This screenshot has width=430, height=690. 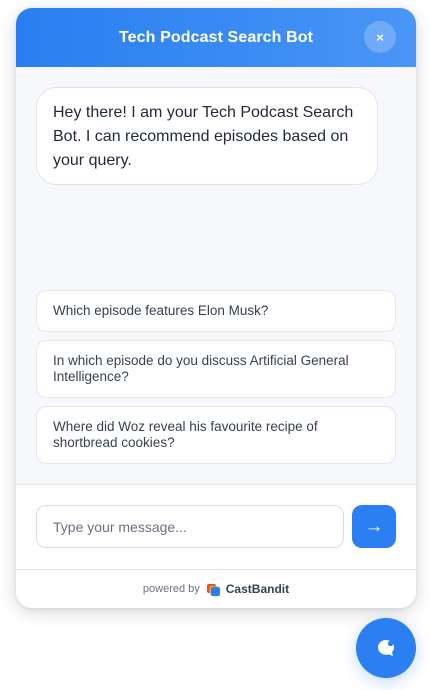 I want to click on powered-by-text: powered by, so click(x=171, y=589).